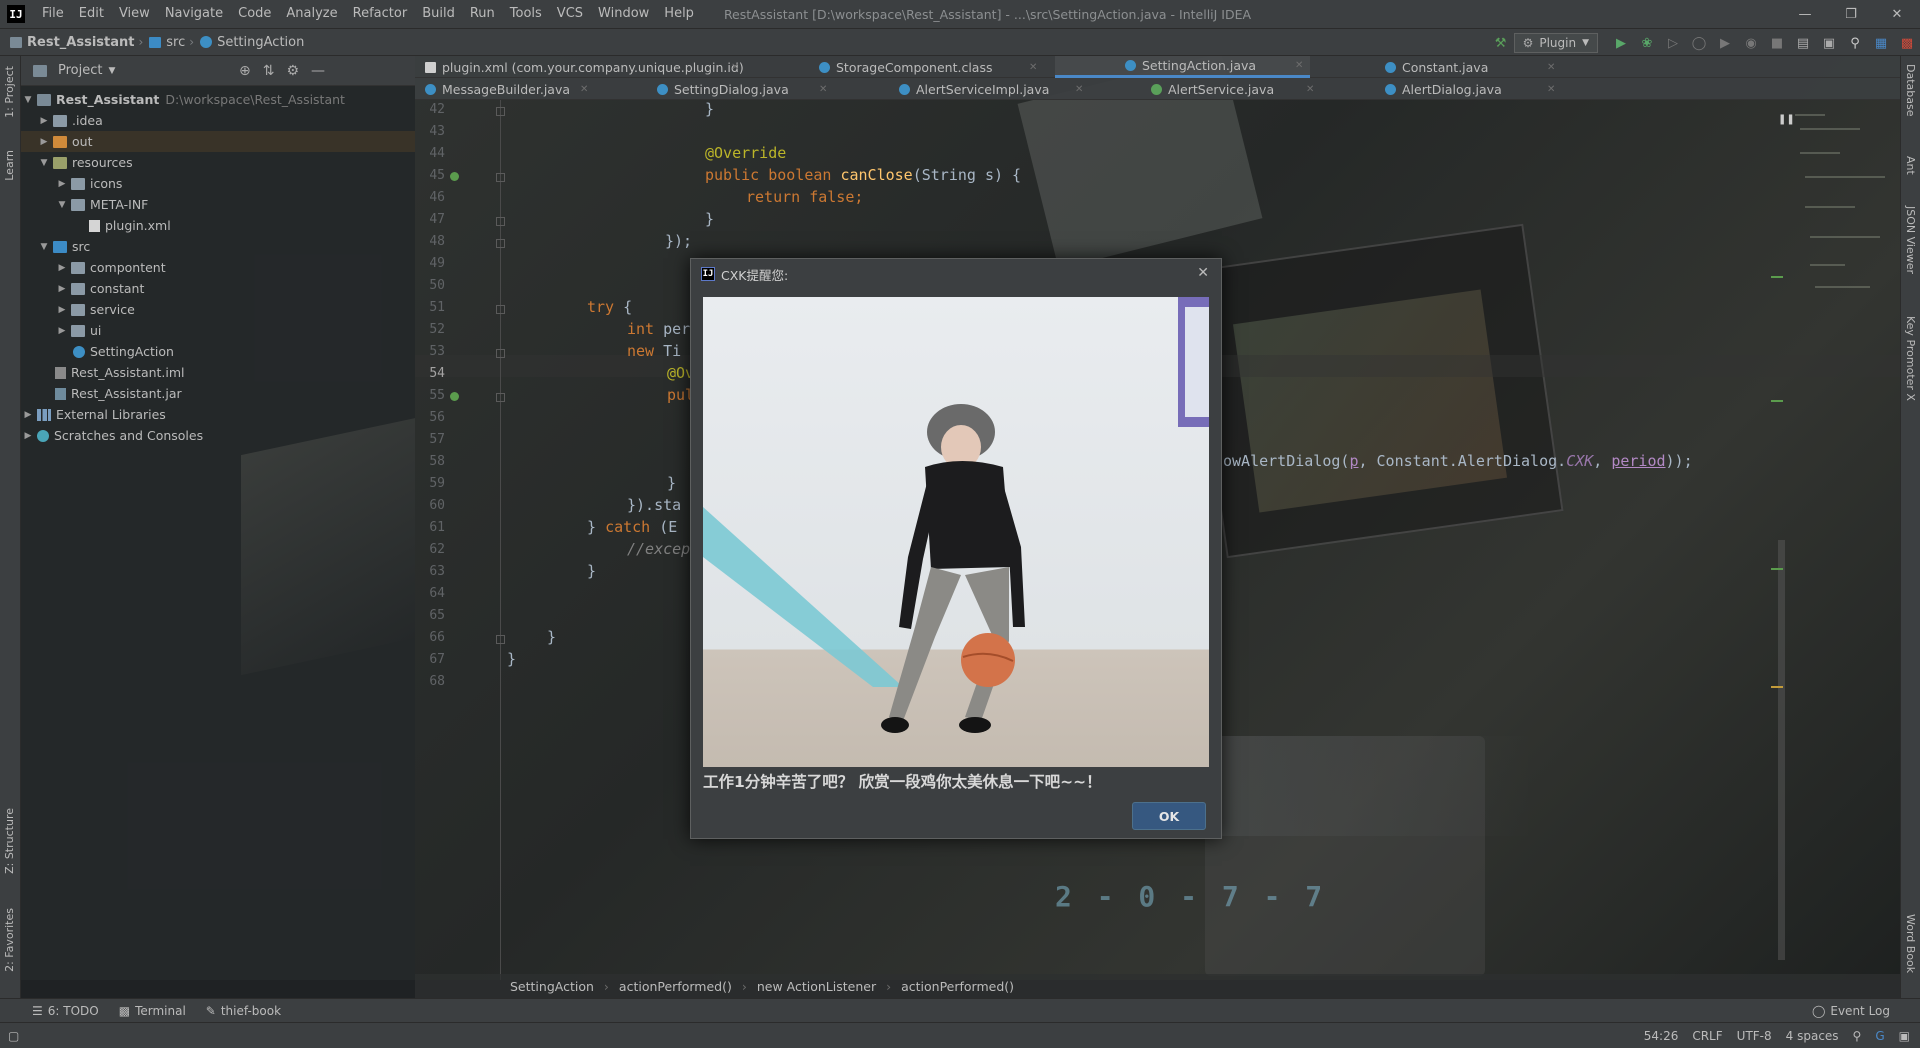 Image resolution: width=1920 pixels, height=1048 pixels. What do you see at coordinates (218, 162) in the screenshot?
I see `tree-item-resources: ▼ resources` at bounding box center [218, 162].